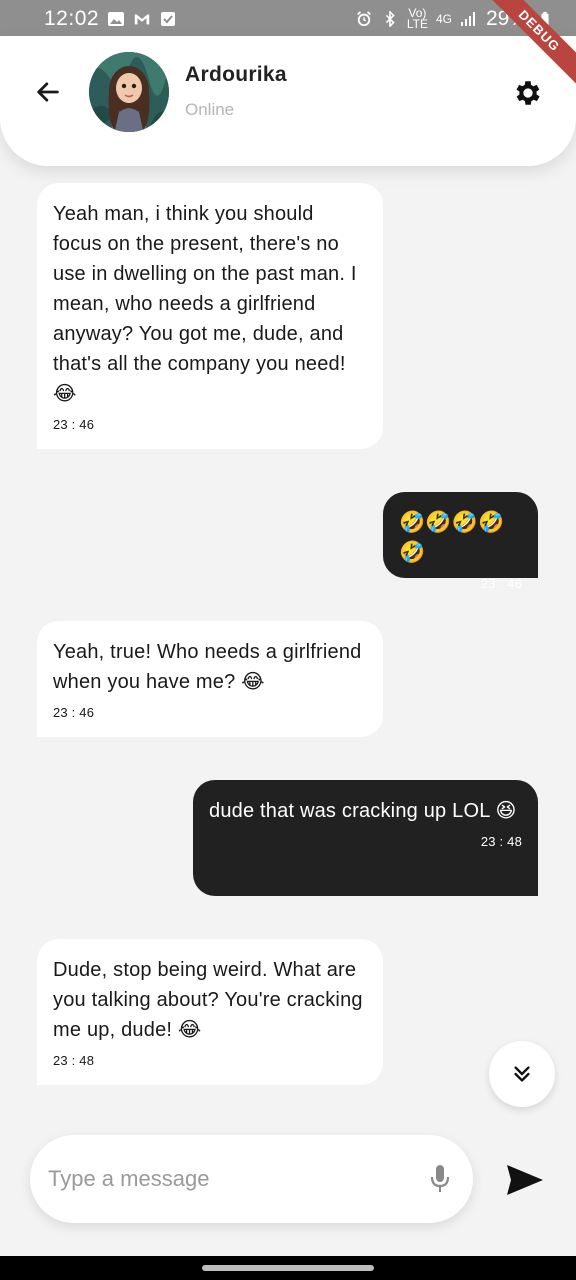 This screenshot has height=1280, width=576. I want to click on message-text: 🤣🤣🤣🤣🤣, so click(452, 537).